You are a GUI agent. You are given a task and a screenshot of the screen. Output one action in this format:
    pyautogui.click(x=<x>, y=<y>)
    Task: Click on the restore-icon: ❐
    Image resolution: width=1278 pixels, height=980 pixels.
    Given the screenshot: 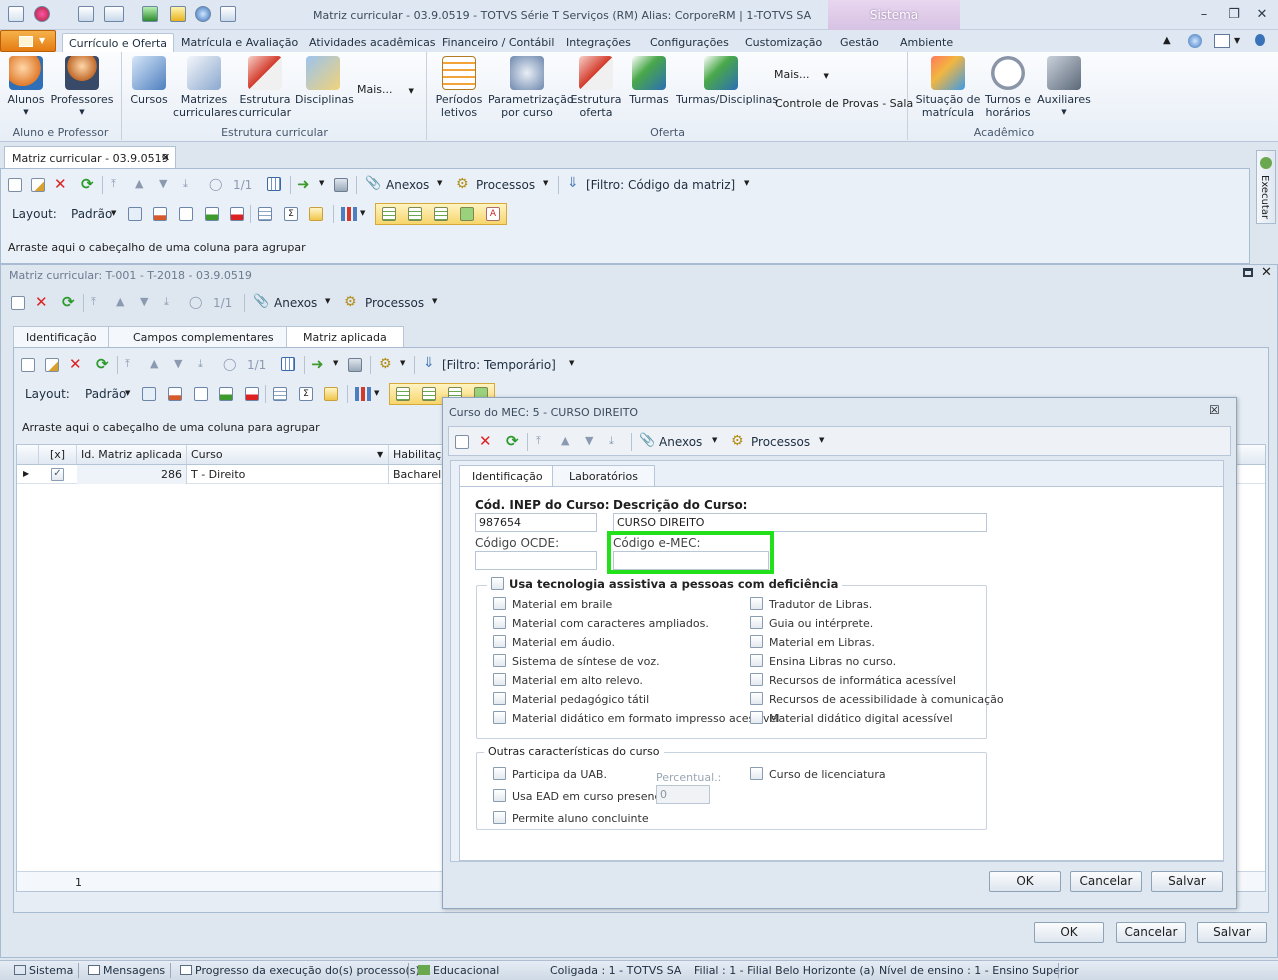 What is the action you would take?
    pyautogui.click(x=1234, y=15)
    